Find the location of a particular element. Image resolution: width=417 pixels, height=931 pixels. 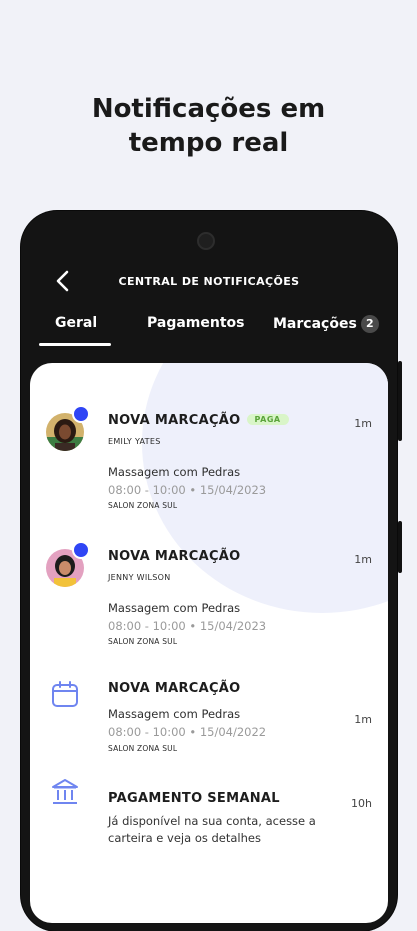

tab-marcacoes: Marcações 2 is located at coordinates (326, 324).